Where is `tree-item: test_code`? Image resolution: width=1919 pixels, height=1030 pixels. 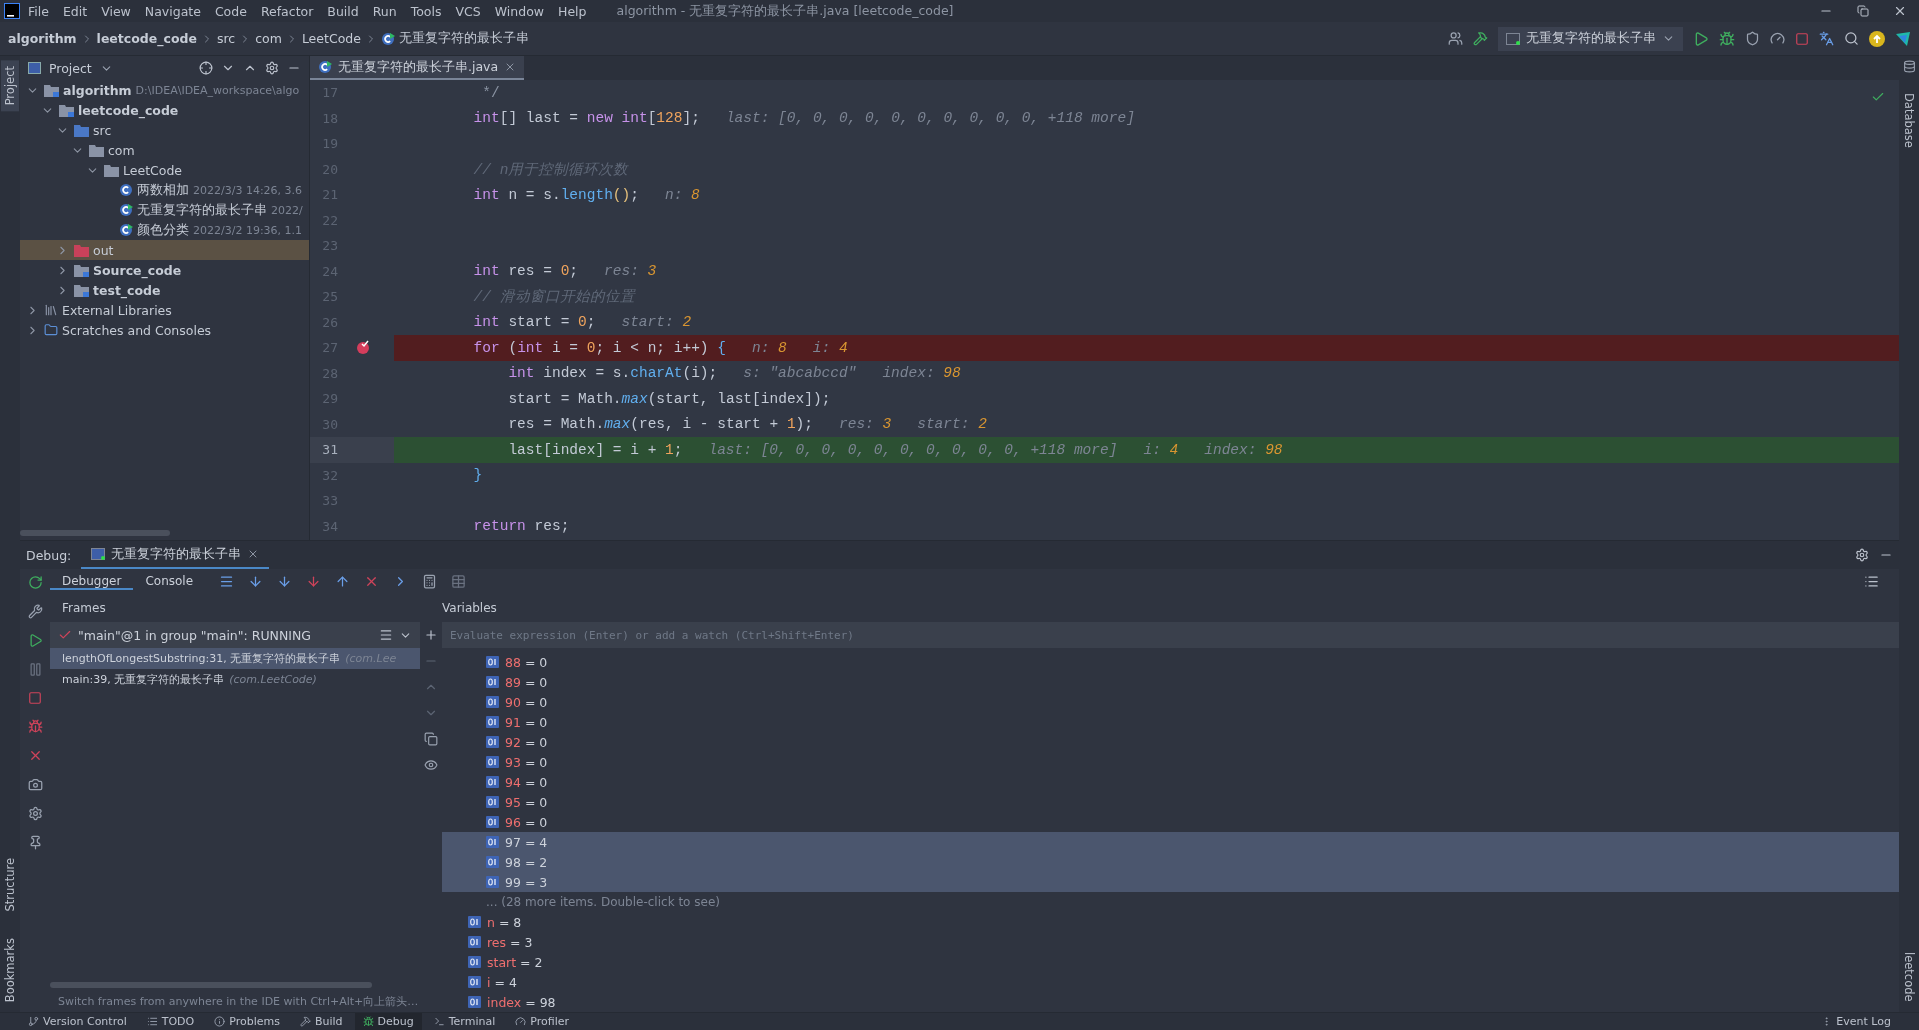 tree-item: test_code is located at coordinates (164, 290).